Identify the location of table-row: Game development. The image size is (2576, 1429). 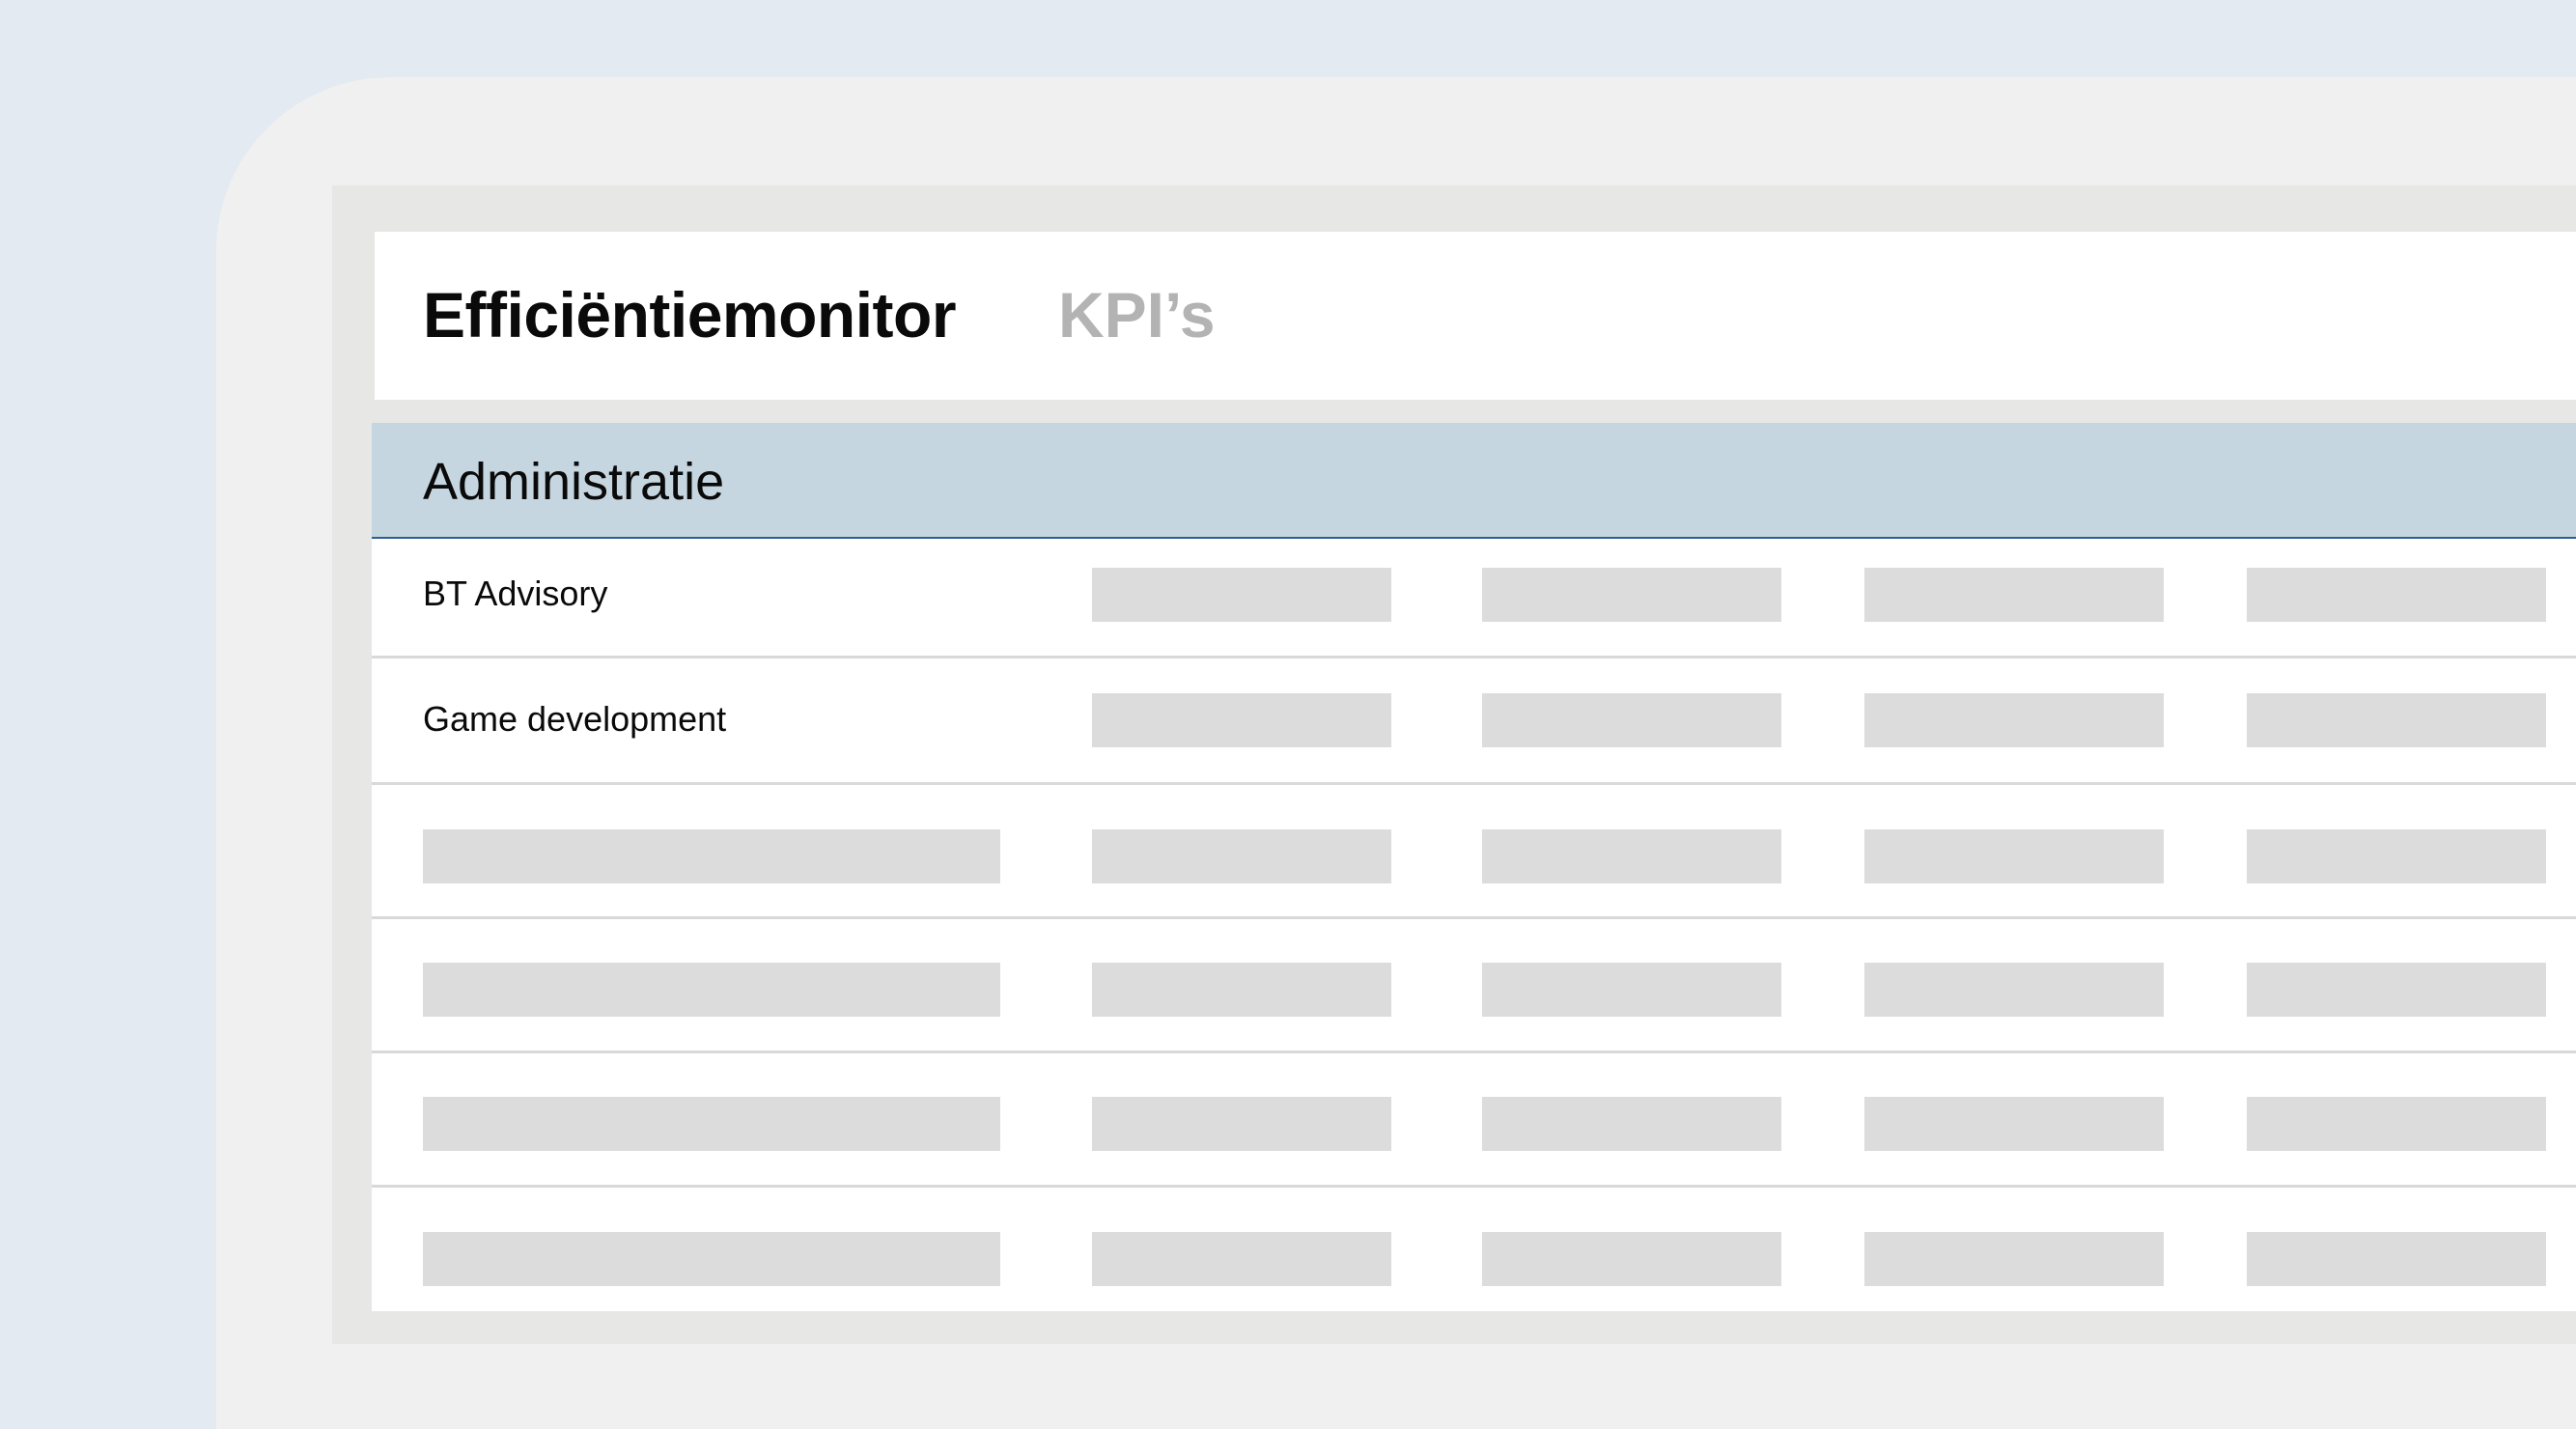
(1474, 721).